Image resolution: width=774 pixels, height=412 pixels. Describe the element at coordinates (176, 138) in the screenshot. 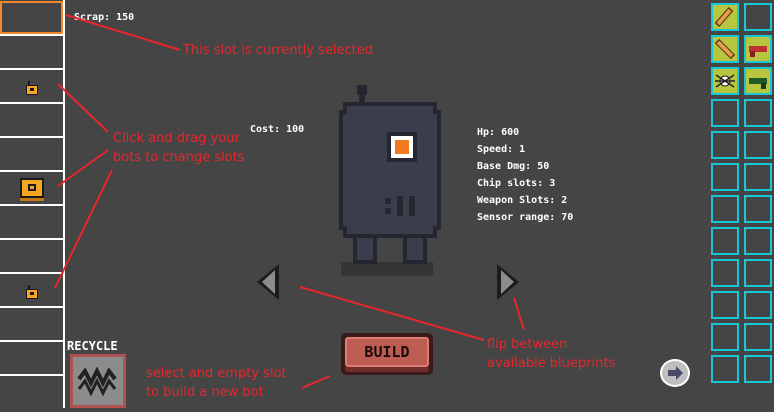

I see `annotation-drag-line1: Click and drag your` at that location.